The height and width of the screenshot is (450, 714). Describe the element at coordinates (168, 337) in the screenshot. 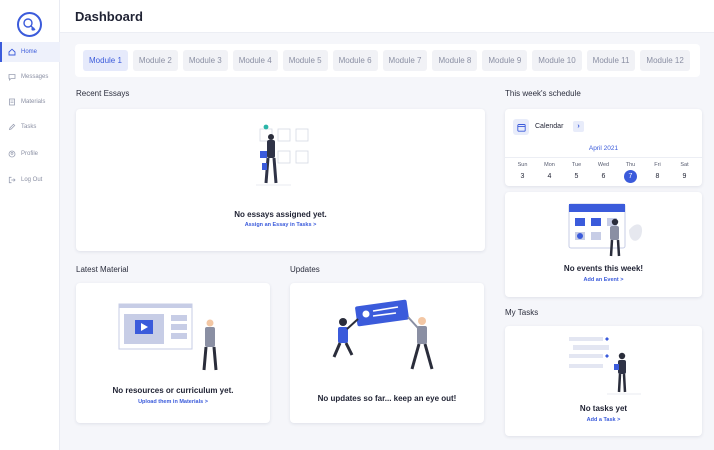

I see `materials-illustration` at that location.